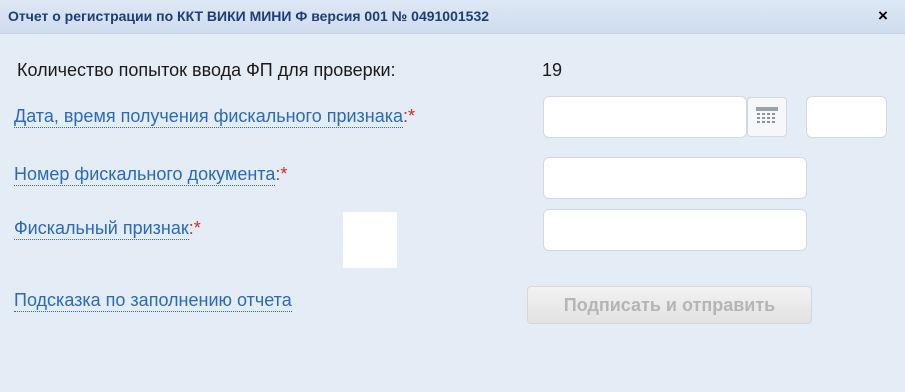 The width and height of the screenshot is (905, 392). I want to click on attempts-value: 19, so click(552, 70).